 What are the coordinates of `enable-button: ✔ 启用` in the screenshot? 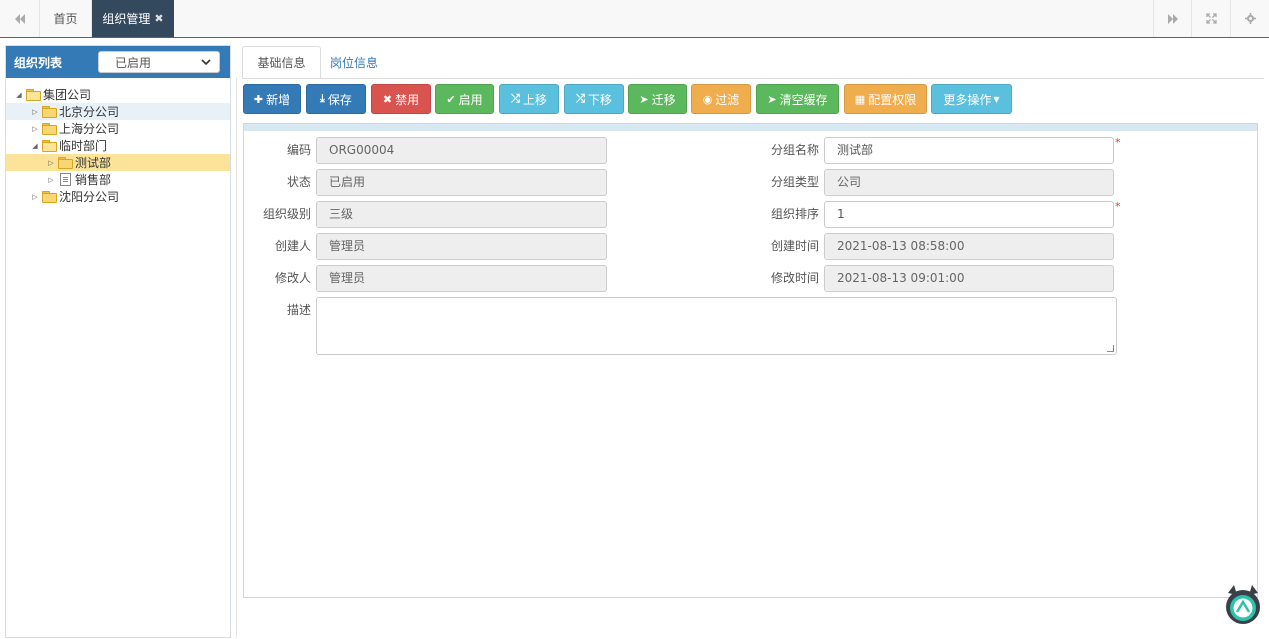 It's located at (464, 99).